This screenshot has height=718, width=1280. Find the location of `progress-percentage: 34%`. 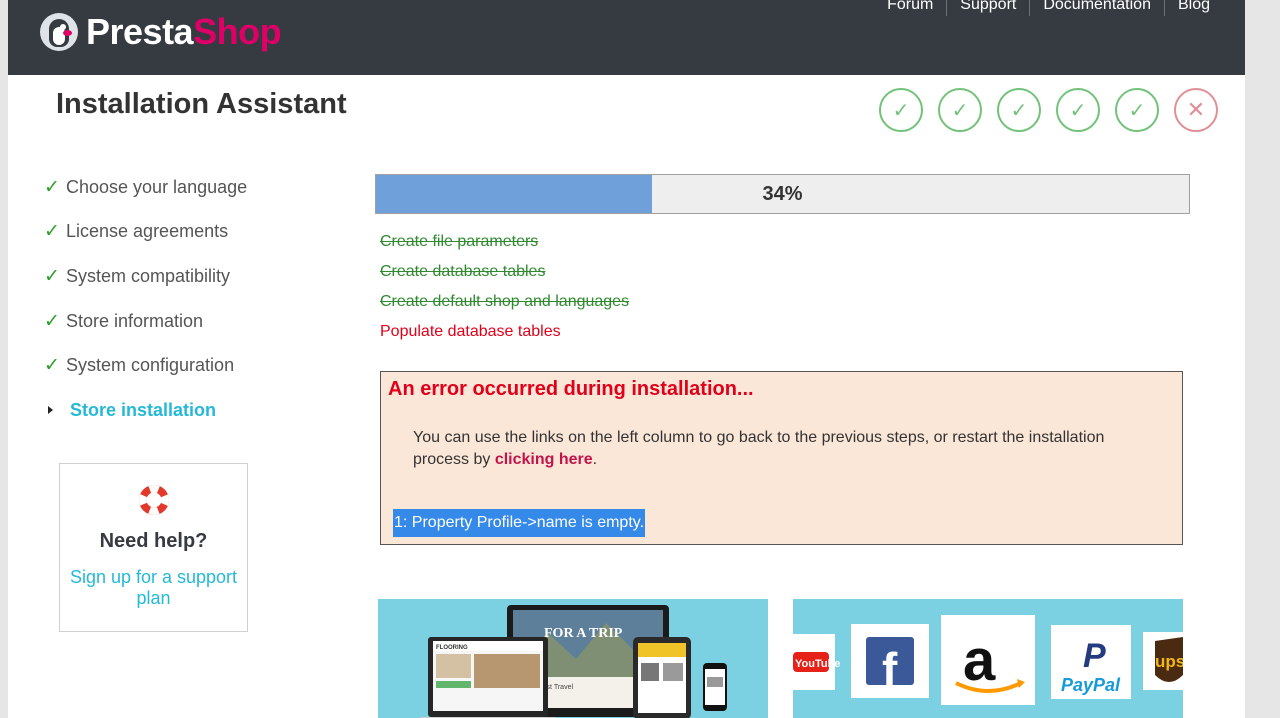

progress-percentage: 34% is located at coordinates (782, 193).